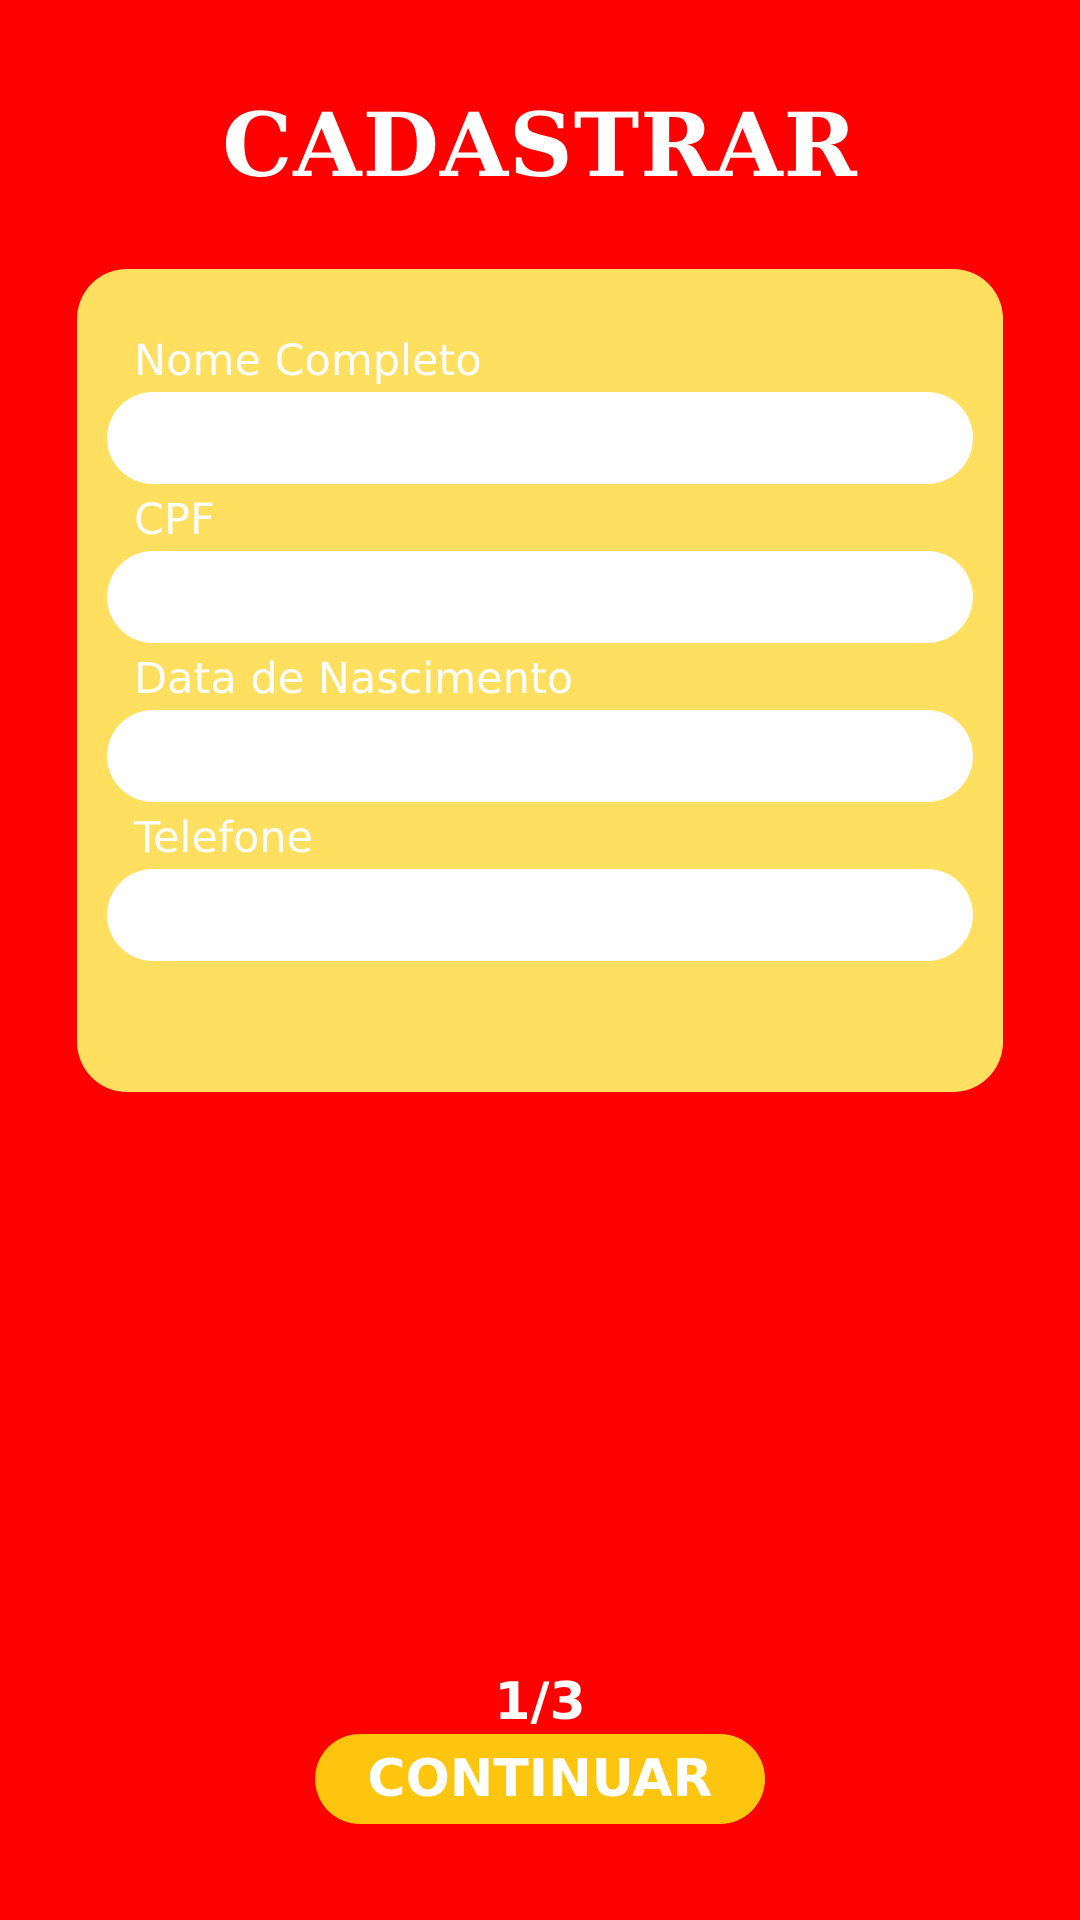  Describe the element at coordinates (540, 1702) in the screenshot. I see `step-indicator: 1/3` at that location.